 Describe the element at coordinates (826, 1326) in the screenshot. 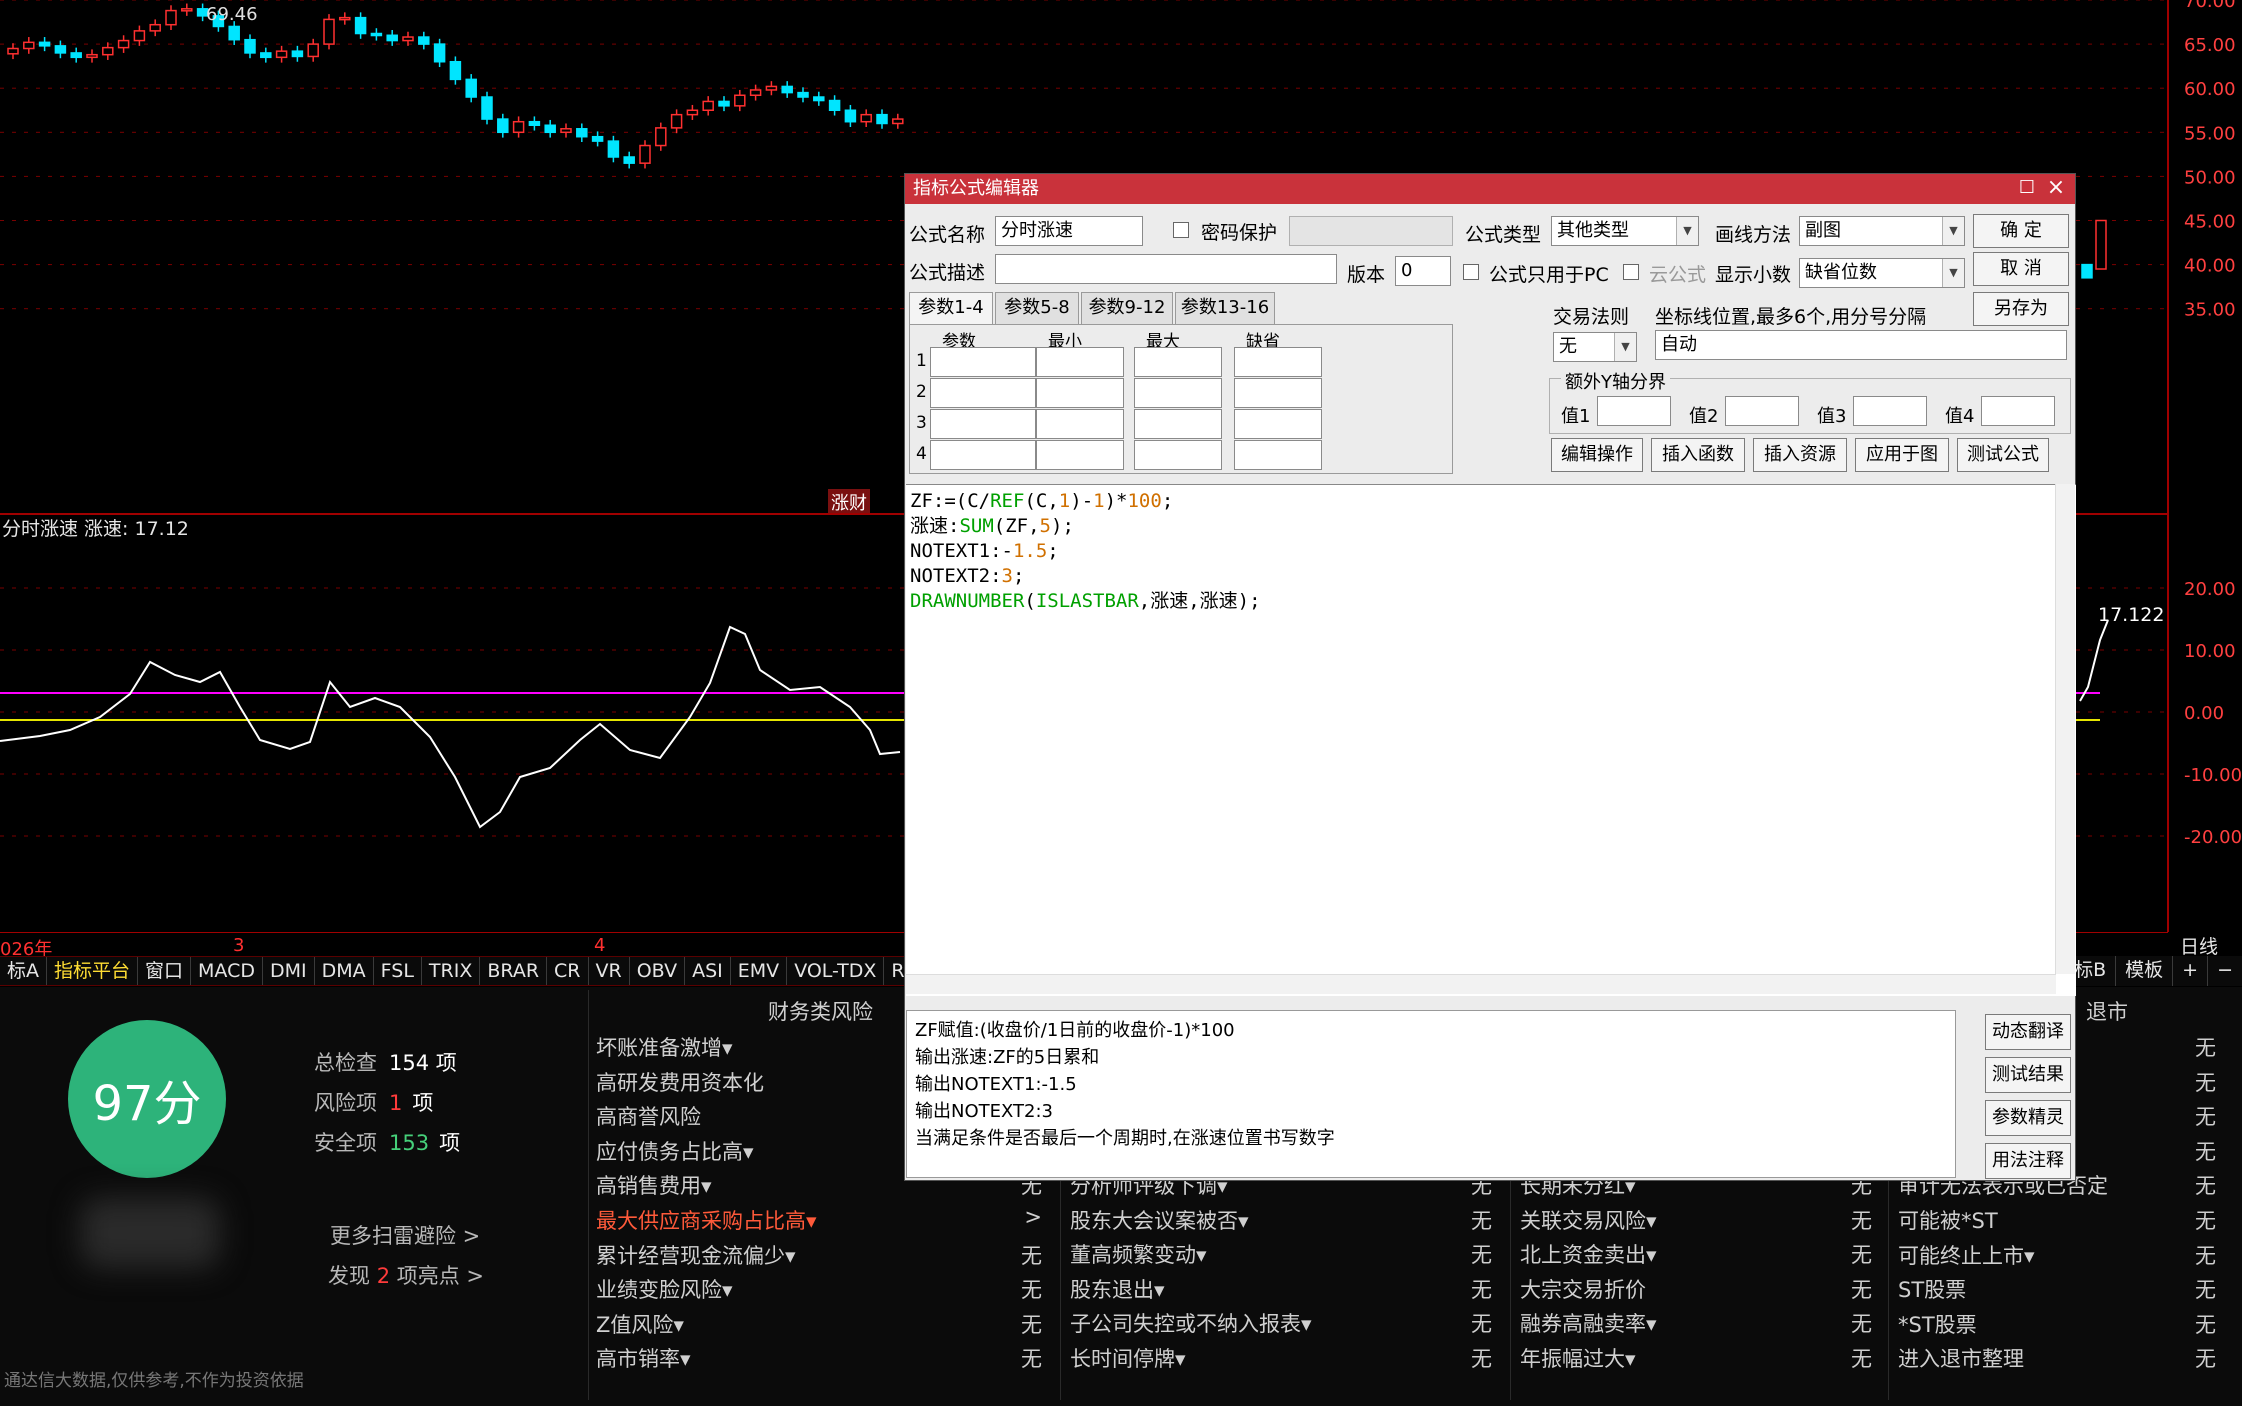

I see `risk-row: Z值风险▾ 无` at that location.